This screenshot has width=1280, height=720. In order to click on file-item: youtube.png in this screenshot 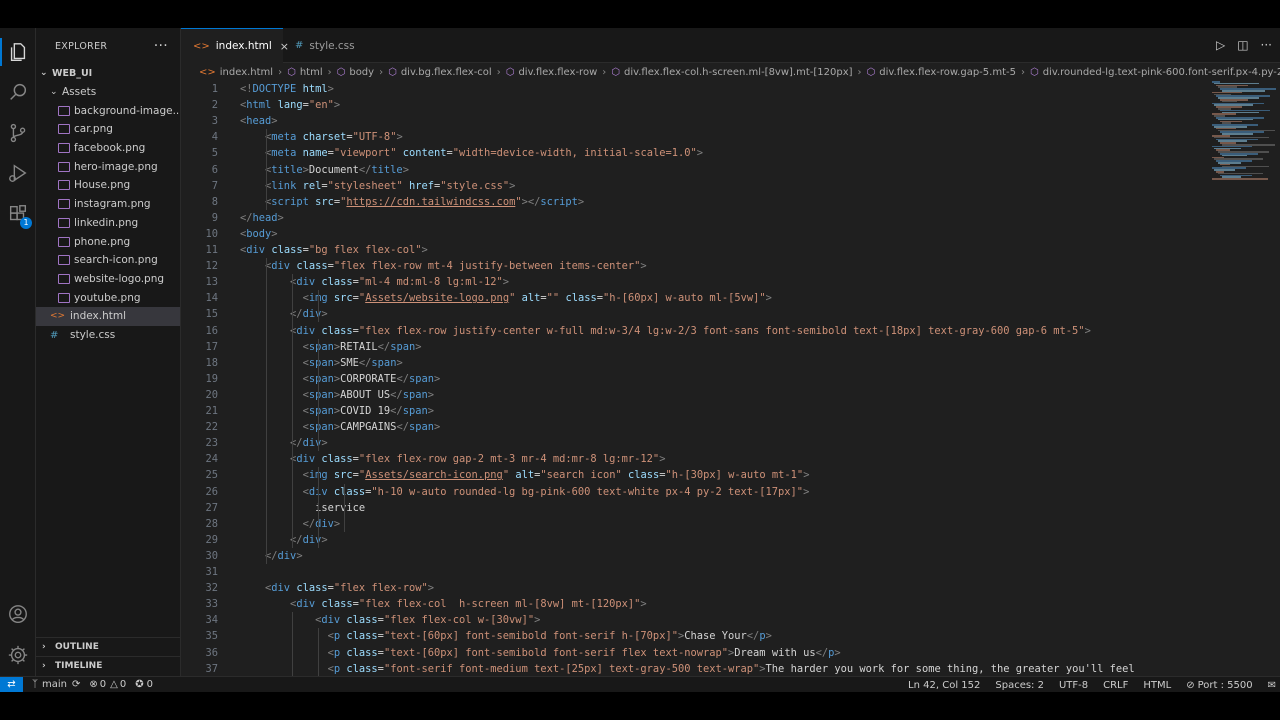, I will do `click(108, 297)`.